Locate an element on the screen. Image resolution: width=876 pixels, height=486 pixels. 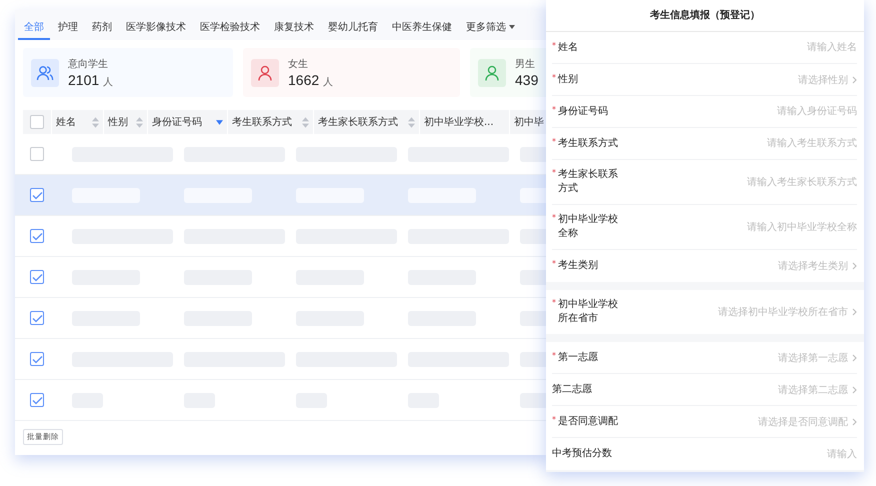
filter-tab: 药剂 is located at coordinates (102, 30).